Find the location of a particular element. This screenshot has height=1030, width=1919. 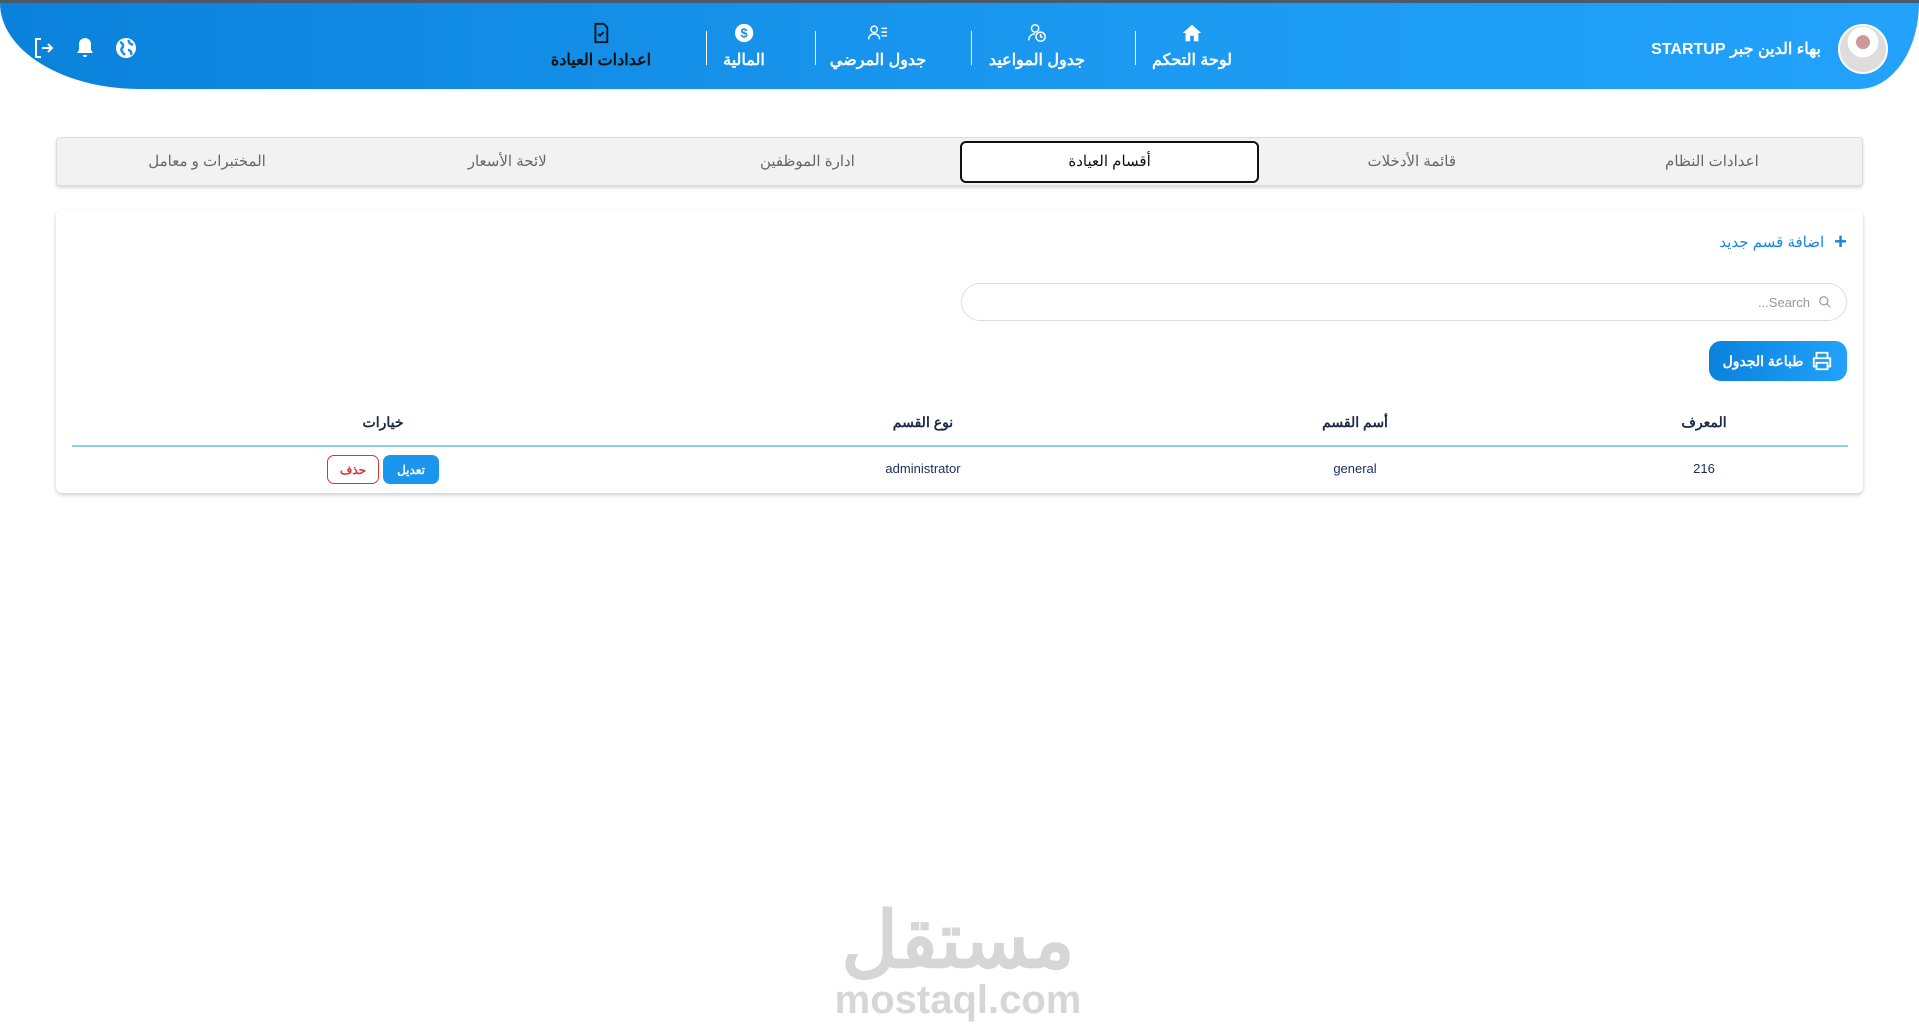

nav-label: جدول المواعيد is located at coordinates (1037, 60).